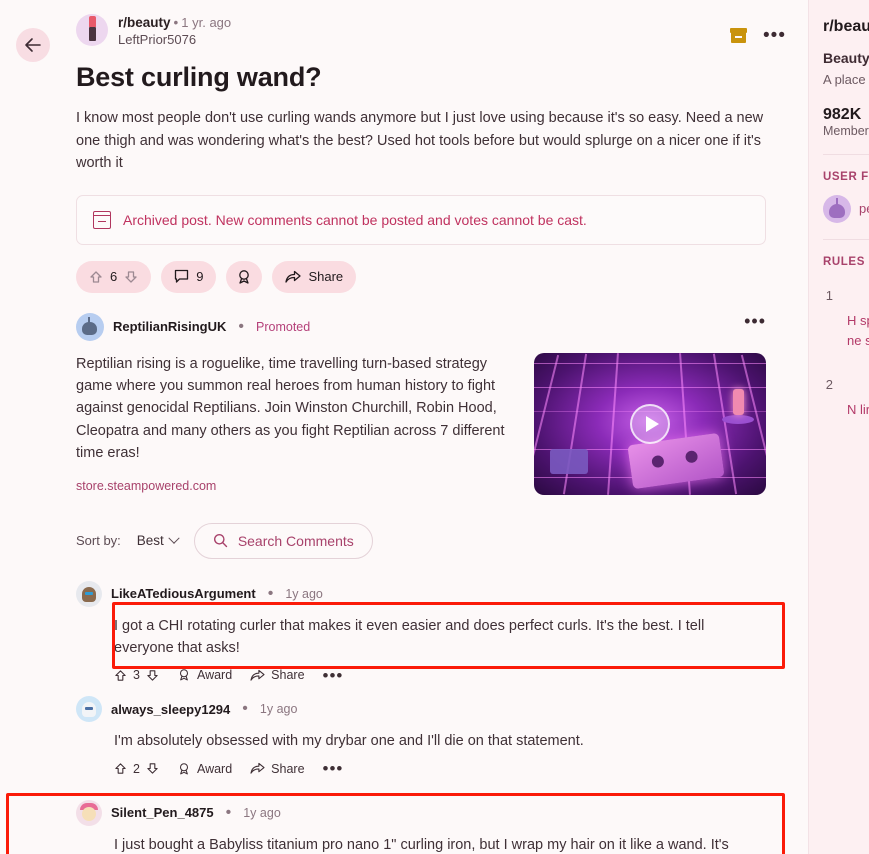  What do you see at coordinates (844, 261) in the screenshot?
I see `sidebar-rules-header: RULES` at bounding box center [844, 261].